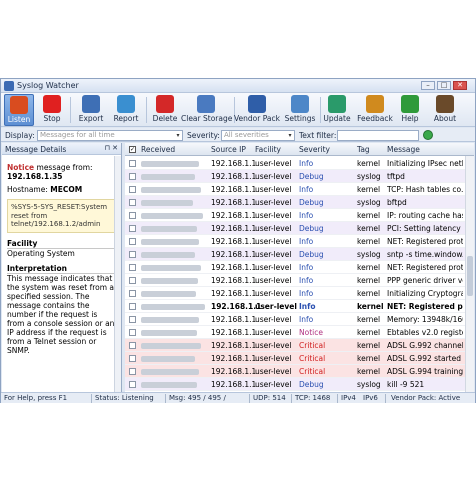 The height and width of the screenshot is (477, 476). Describe the element at coordinates (337, 110) in the screenshot. I see `update-button: Update` at that location.